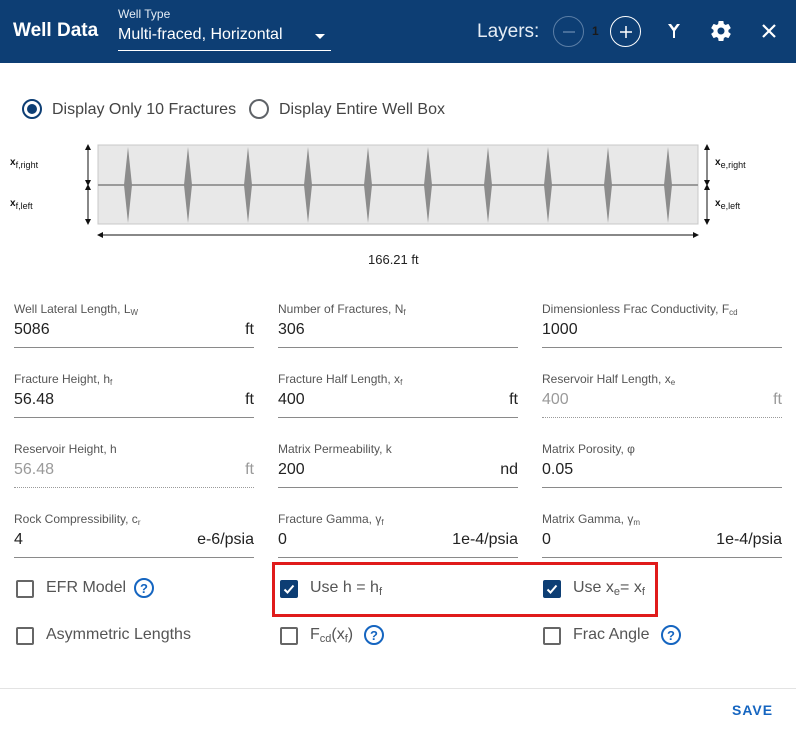 This screenshot has height=736, width=796. Describe the element at coordinates (320, 36) in the screenshot. I see `chevron-down-icon` at that location.